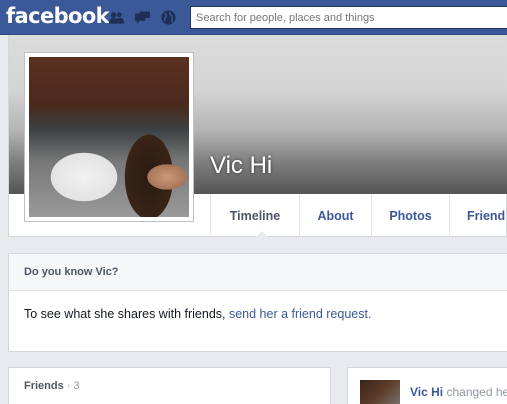  I want to click on profile-picture-frame, so click(109, 137).